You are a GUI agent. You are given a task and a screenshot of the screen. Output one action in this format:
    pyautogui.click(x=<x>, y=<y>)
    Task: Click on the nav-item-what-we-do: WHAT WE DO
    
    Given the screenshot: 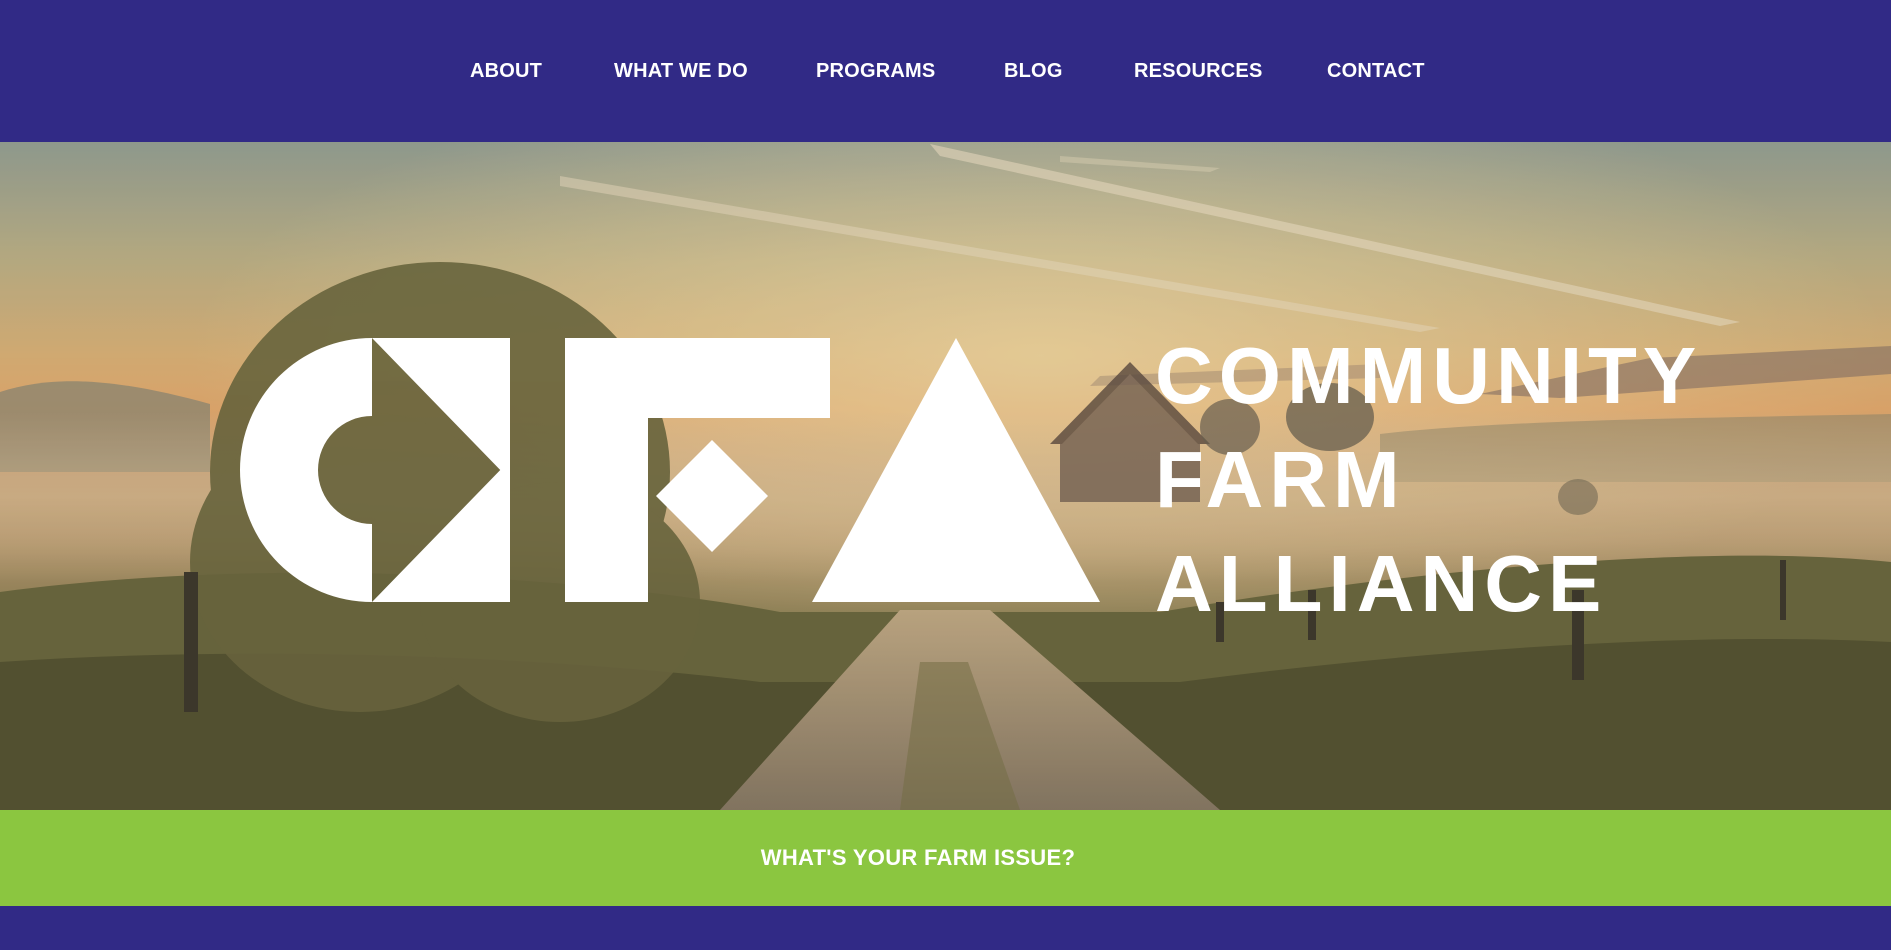 What is the action you would take?
    pyautogui.click(x=681, y=71)
    